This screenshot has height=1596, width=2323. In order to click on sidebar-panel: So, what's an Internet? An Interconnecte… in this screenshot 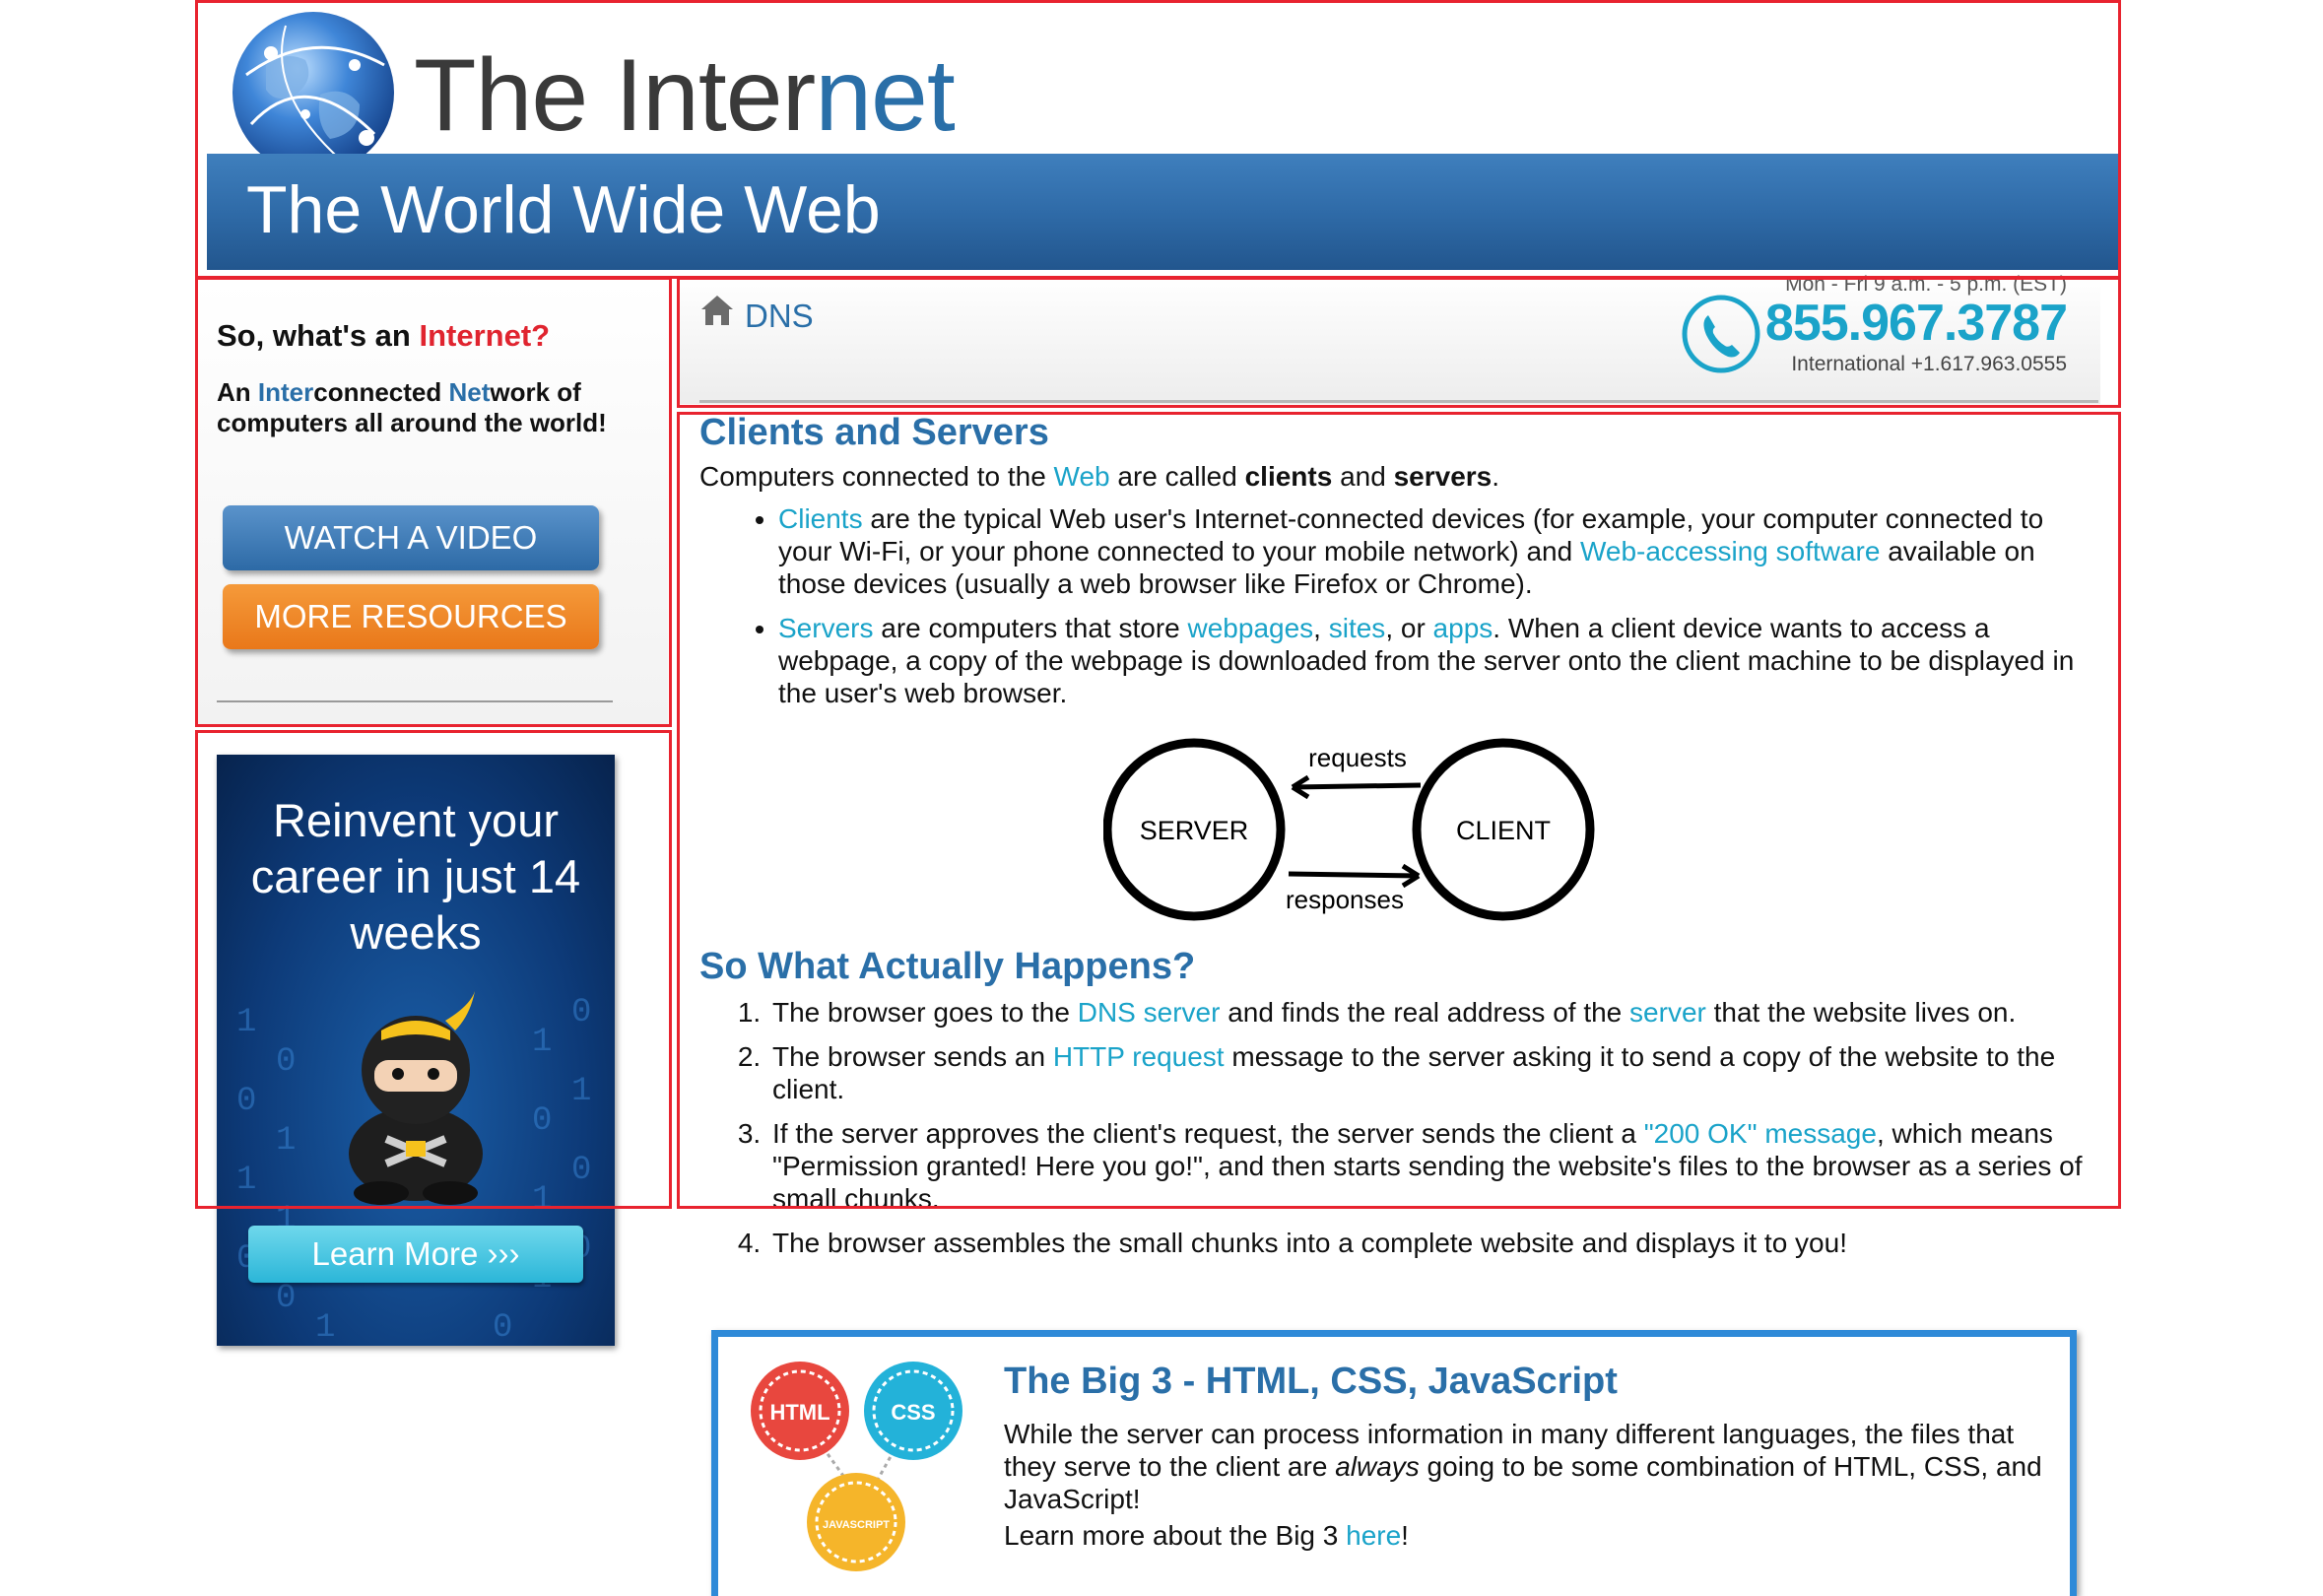, I will do `click(433, 504)`.